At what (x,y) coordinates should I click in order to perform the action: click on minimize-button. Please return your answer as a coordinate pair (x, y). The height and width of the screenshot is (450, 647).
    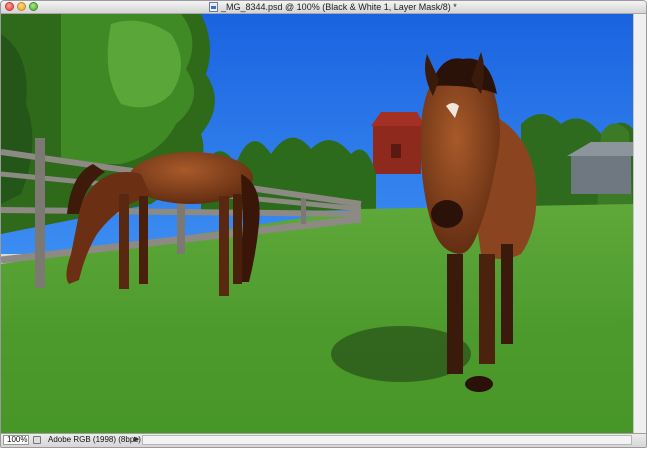
    Looking at the image, I should click on (21, 6).